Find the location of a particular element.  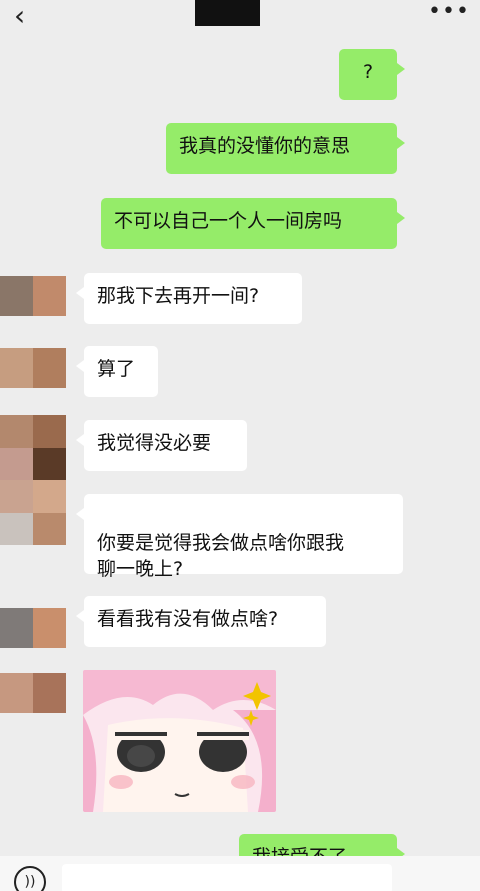

message-bubble-received: 那我下去再开一间? is located at coordinates (189, 298).